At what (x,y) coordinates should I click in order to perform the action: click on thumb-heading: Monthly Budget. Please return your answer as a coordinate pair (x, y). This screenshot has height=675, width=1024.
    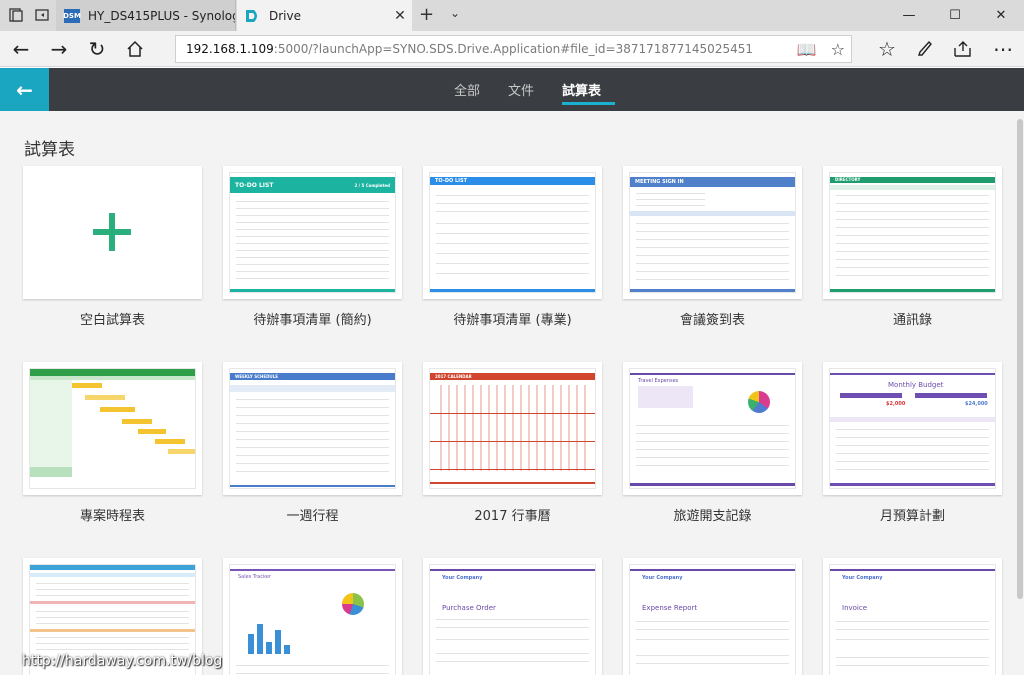
    Looking at the image, I should click on (916, 385).